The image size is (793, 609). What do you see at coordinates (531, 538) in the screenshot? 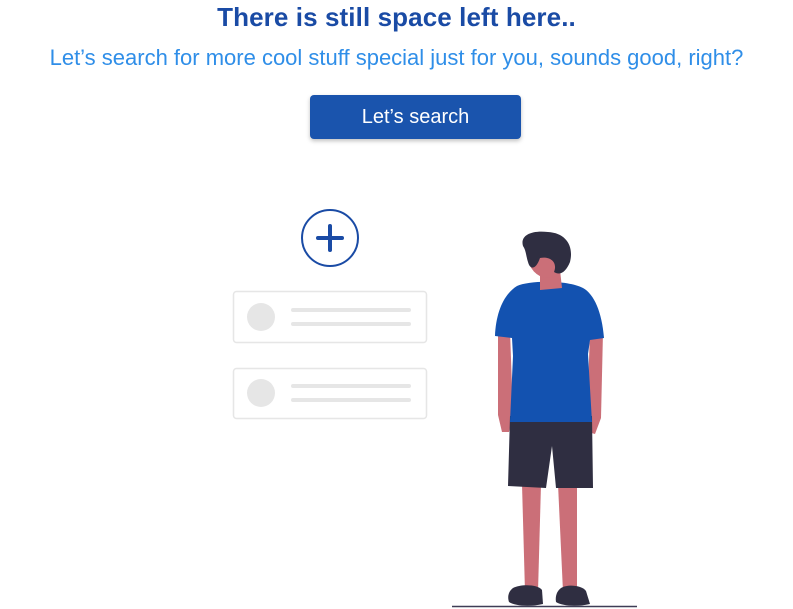
I see `left-leg` at bounding box center [531, 538].